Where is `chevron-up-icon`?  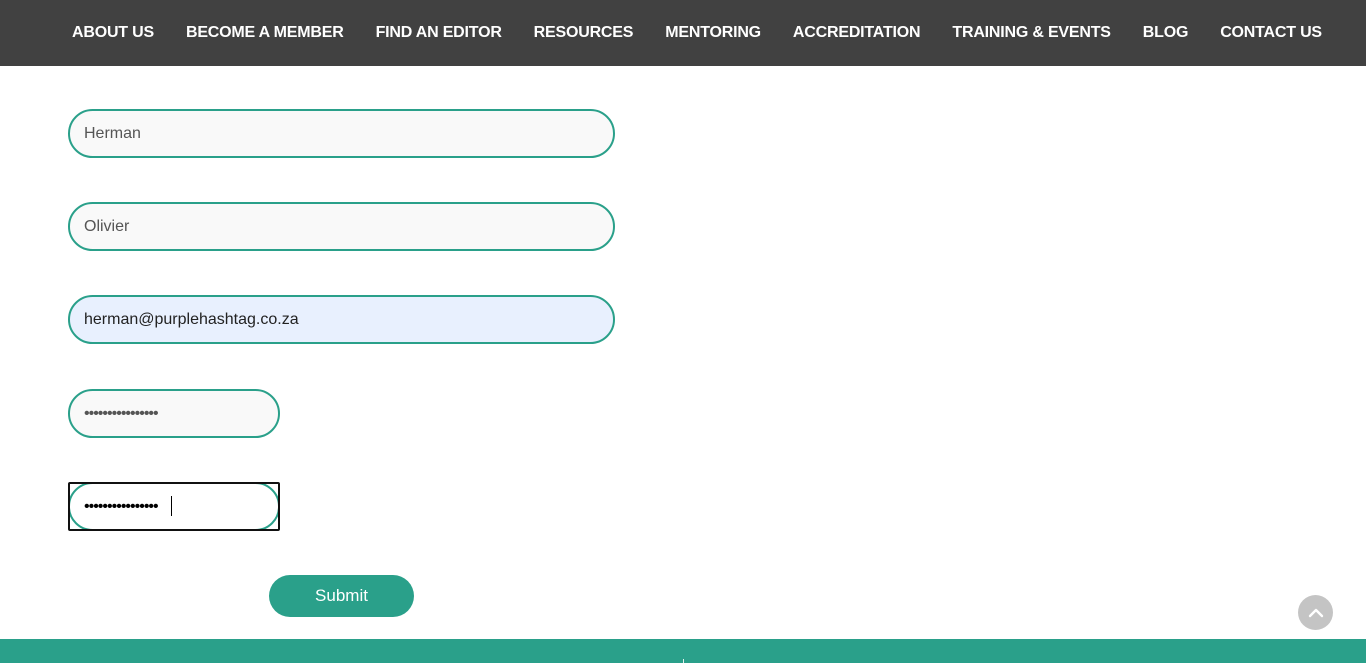
chevron-up-icon is located at coordinates (1315, 612).